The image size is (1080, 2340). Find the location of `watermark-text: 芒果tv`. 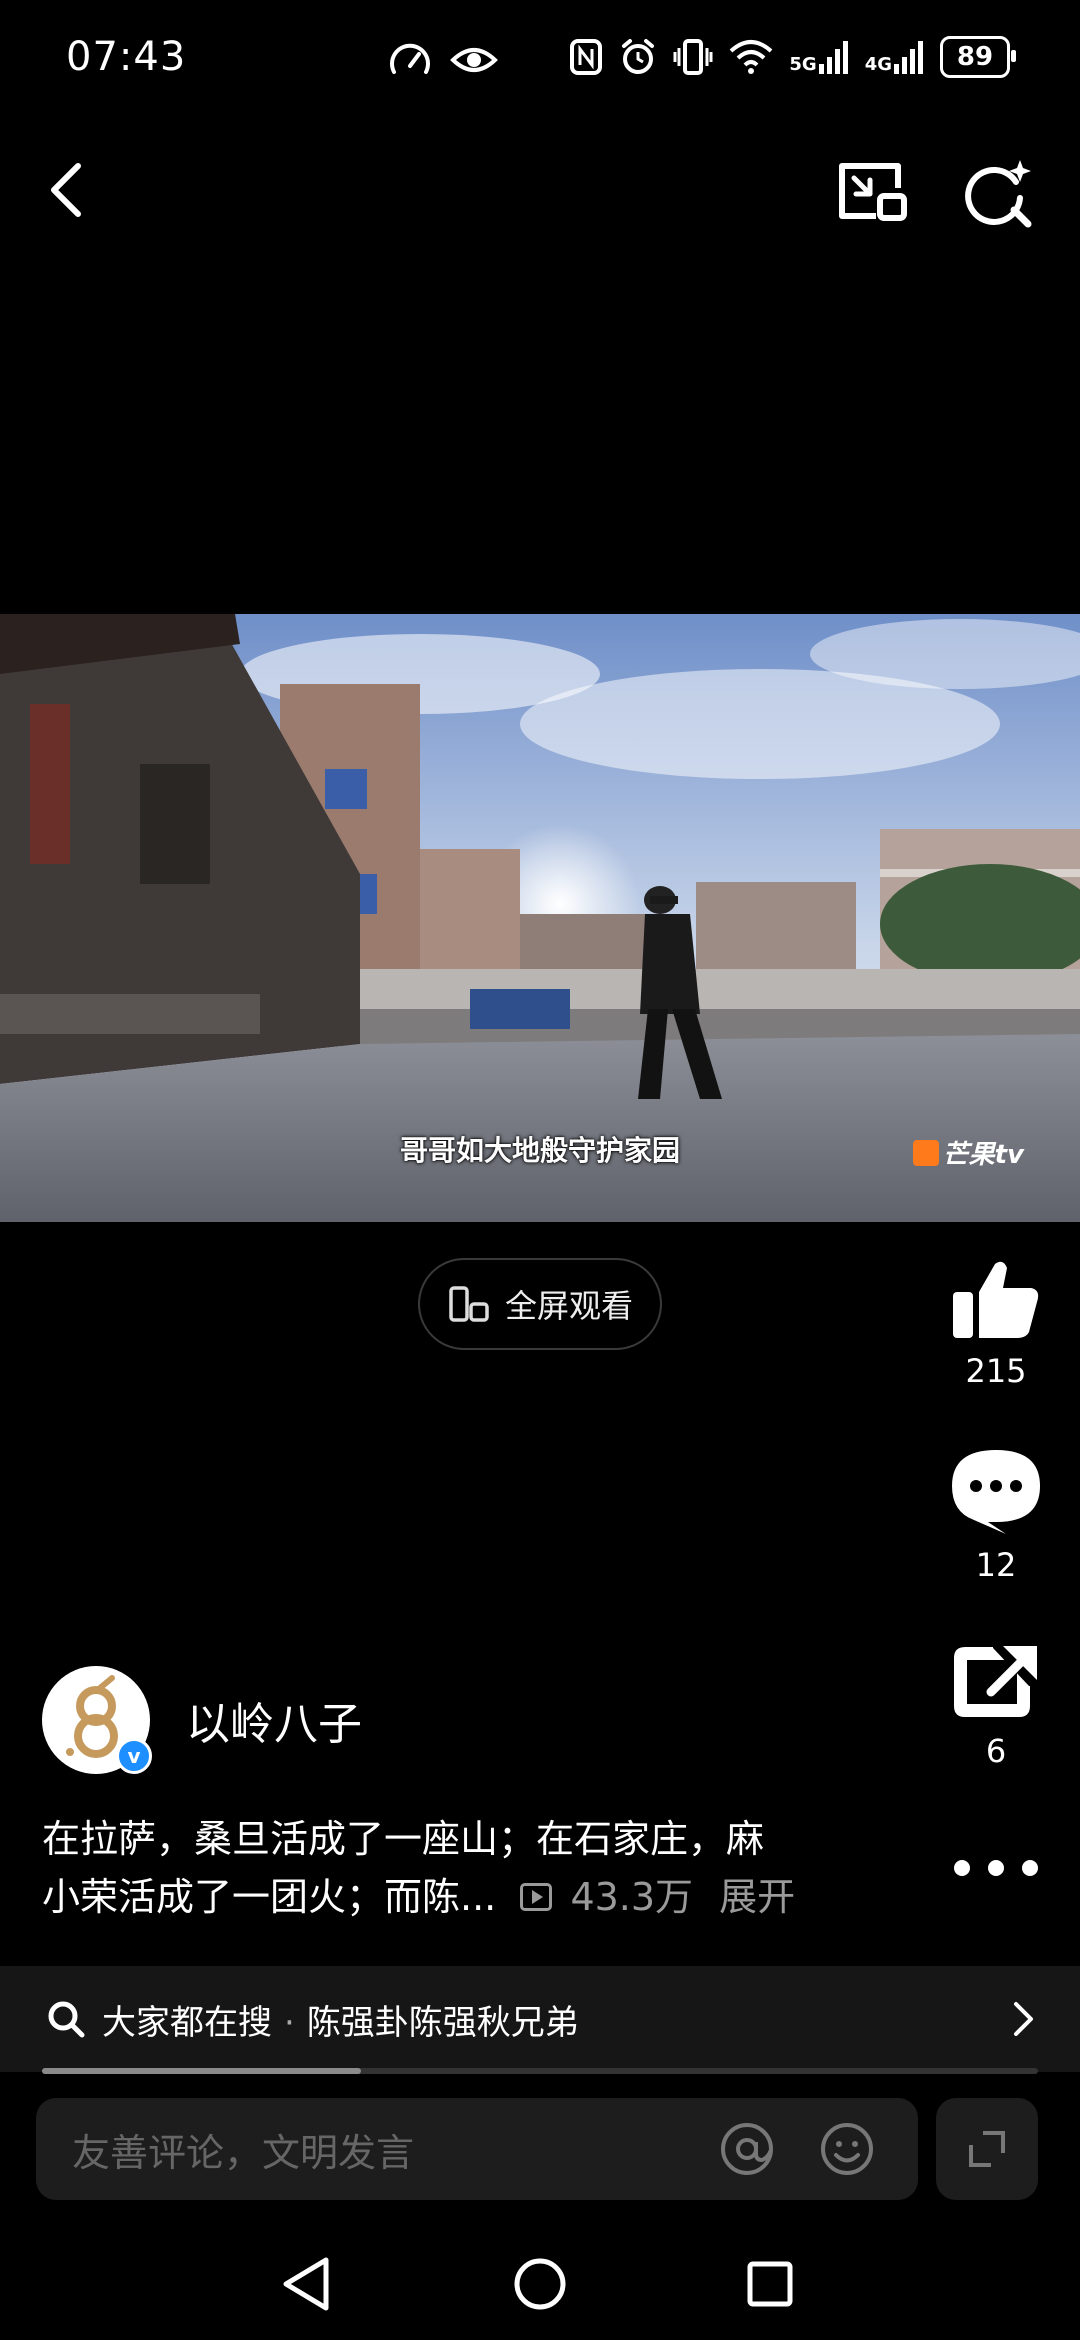

watermark-text: 芒果tv is located at coordinates (983, 1155).